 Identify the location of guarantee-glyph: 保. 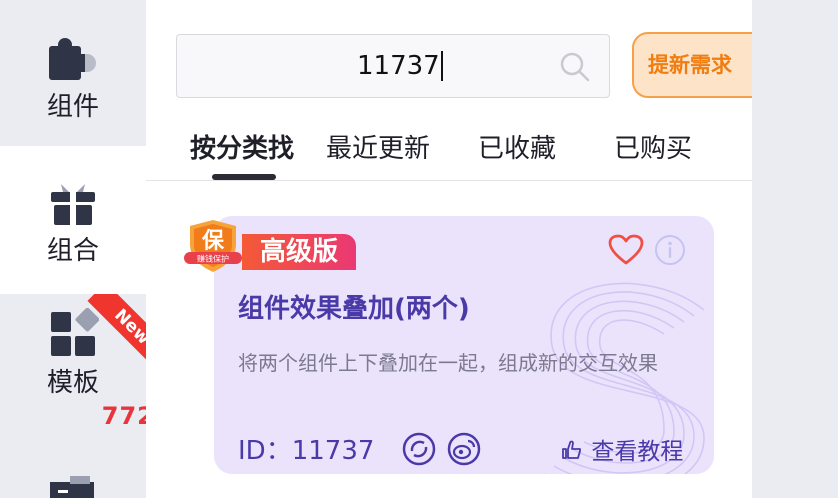
(213, 241).